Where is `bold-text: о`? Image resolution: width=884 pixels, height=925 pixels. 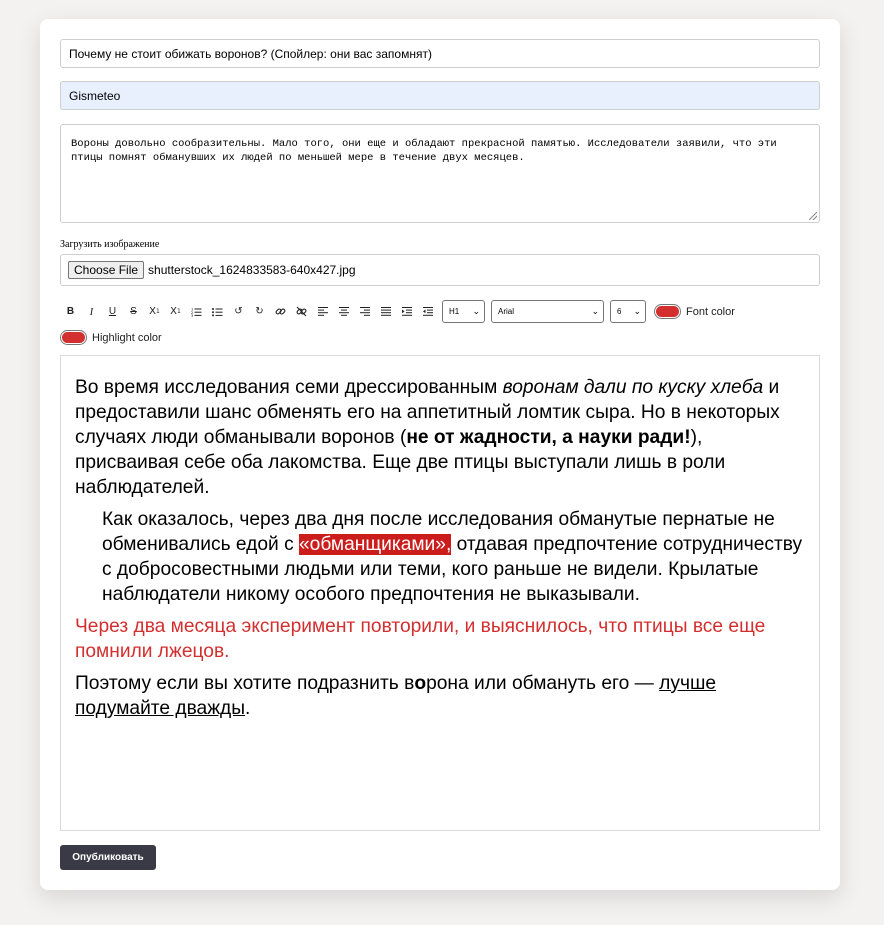 bold-text: о is located at coordinates (420, 683).